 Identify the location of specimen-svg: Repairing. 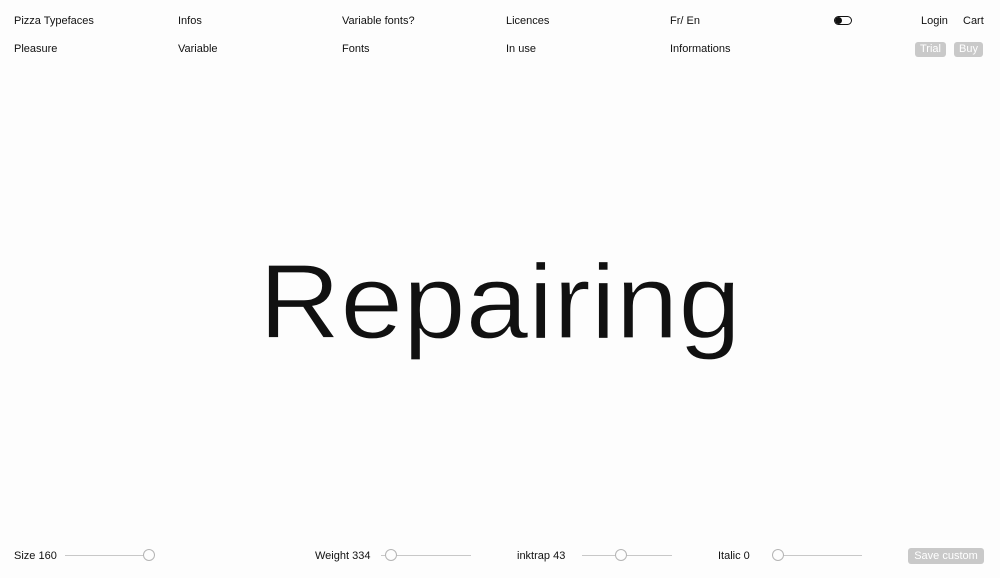
(499, 305).